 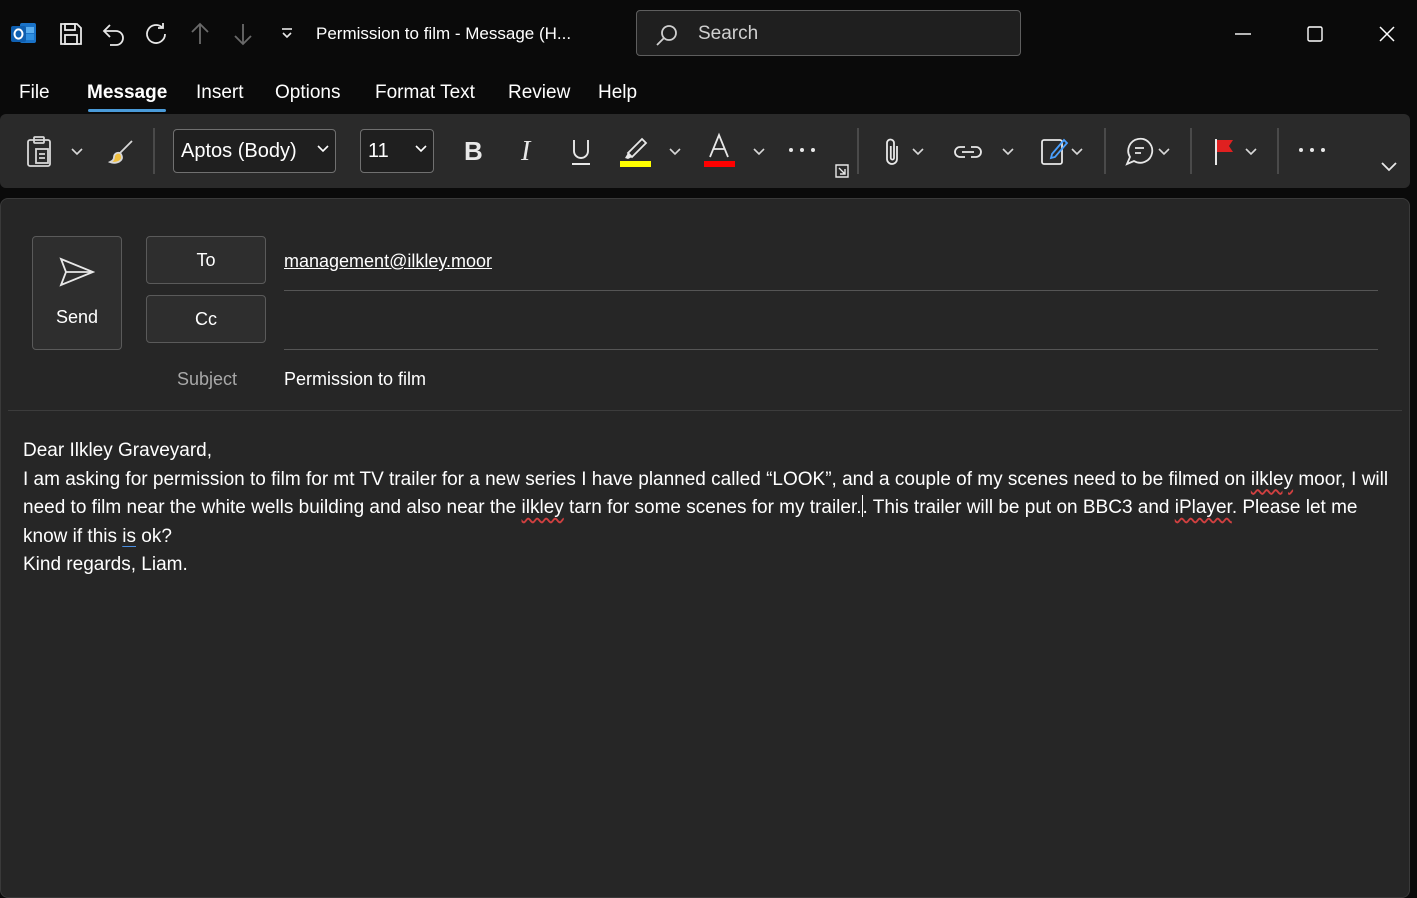 What do you see at coordinates (842, 171) in the screenshot?
I see `dialog-launcher-icon` at bounding box center [842, 171].